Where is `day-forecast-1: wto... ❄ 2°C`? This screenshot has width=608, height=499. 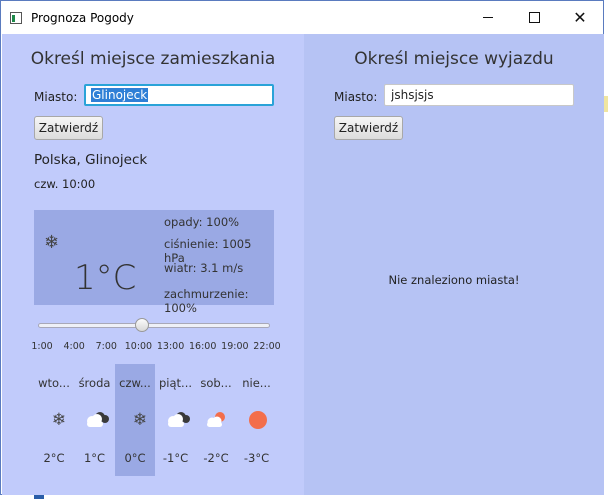 day-forecast-1: wto... ❄ 2°C is located at coordinates (54, 420).